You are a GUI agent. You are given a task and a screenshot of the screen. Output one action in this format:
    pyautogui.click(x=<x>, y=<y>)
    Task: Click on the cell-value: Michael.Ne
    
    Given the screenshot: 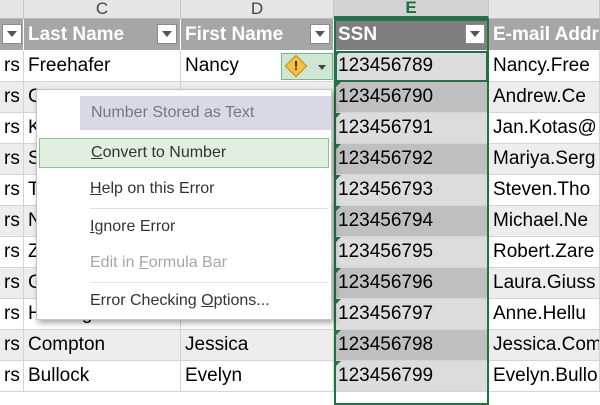 What is the action you would take?
    pyautogui.click(x=541, y=220)
    